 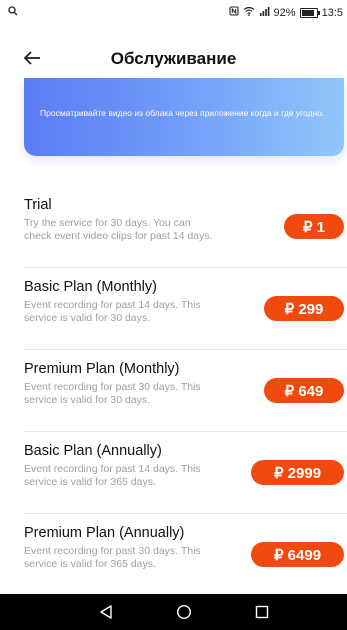 I want to click on circle-home-icon, so click(x=184, y=612).